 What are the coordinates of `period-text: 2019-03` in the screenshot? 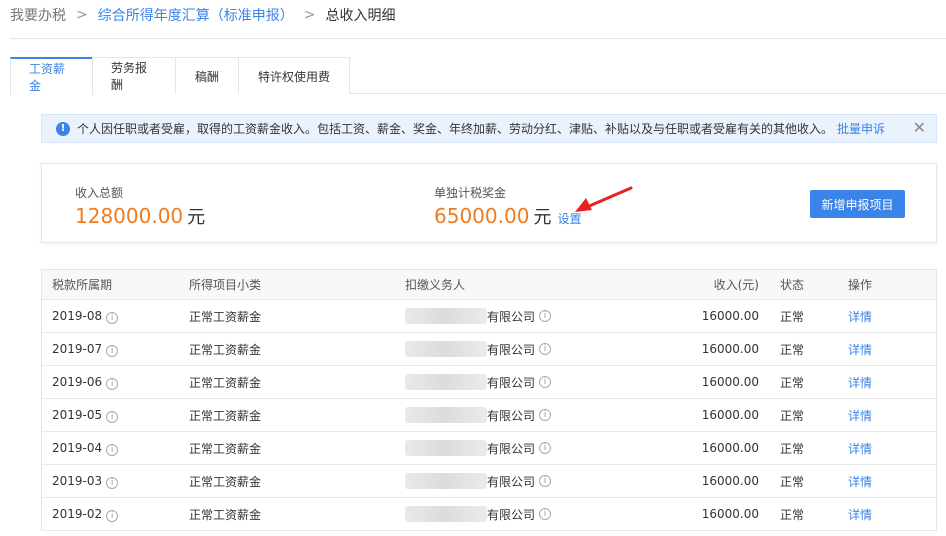 It's located at (77, 480).